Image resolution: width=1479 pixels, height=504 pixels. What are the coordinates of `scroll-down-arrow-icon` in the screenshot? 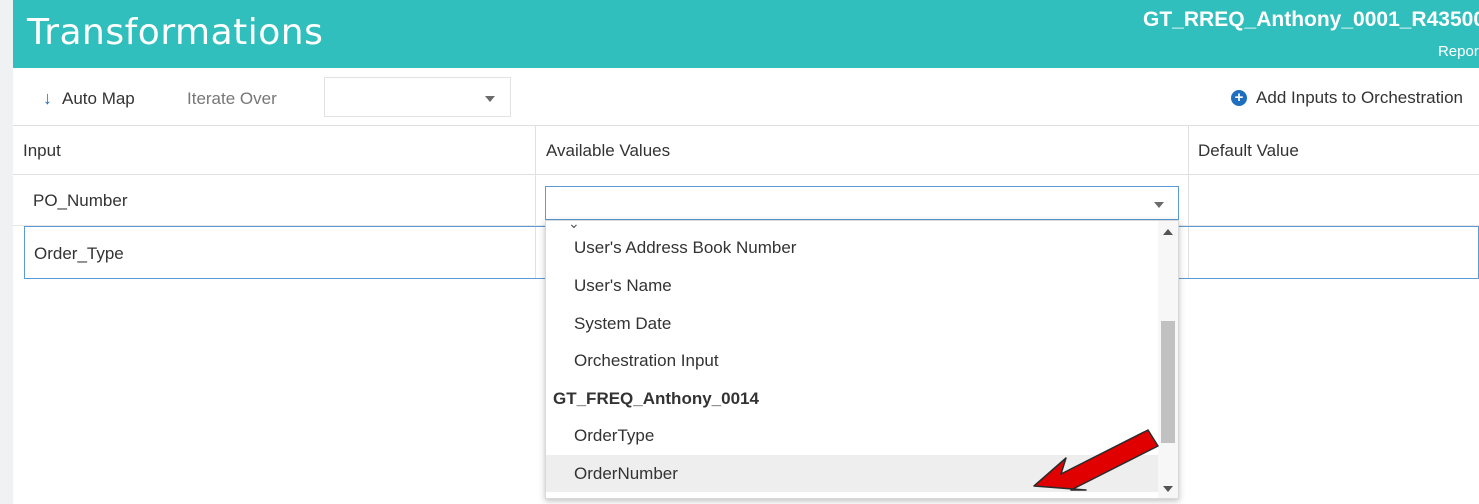 It's located at (1168, 489).